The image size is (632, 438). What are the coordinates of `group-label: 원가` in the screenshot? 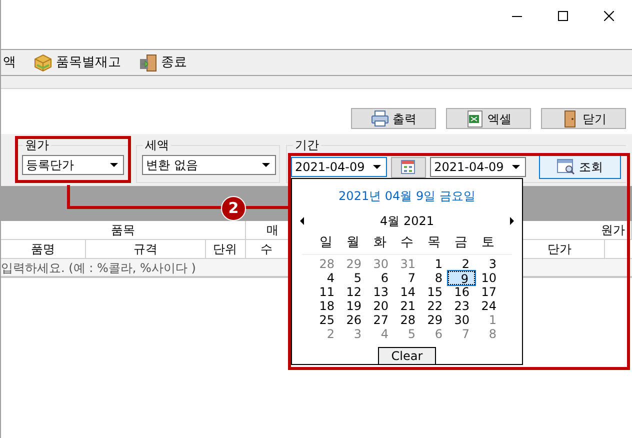 It's located at (37, 145).